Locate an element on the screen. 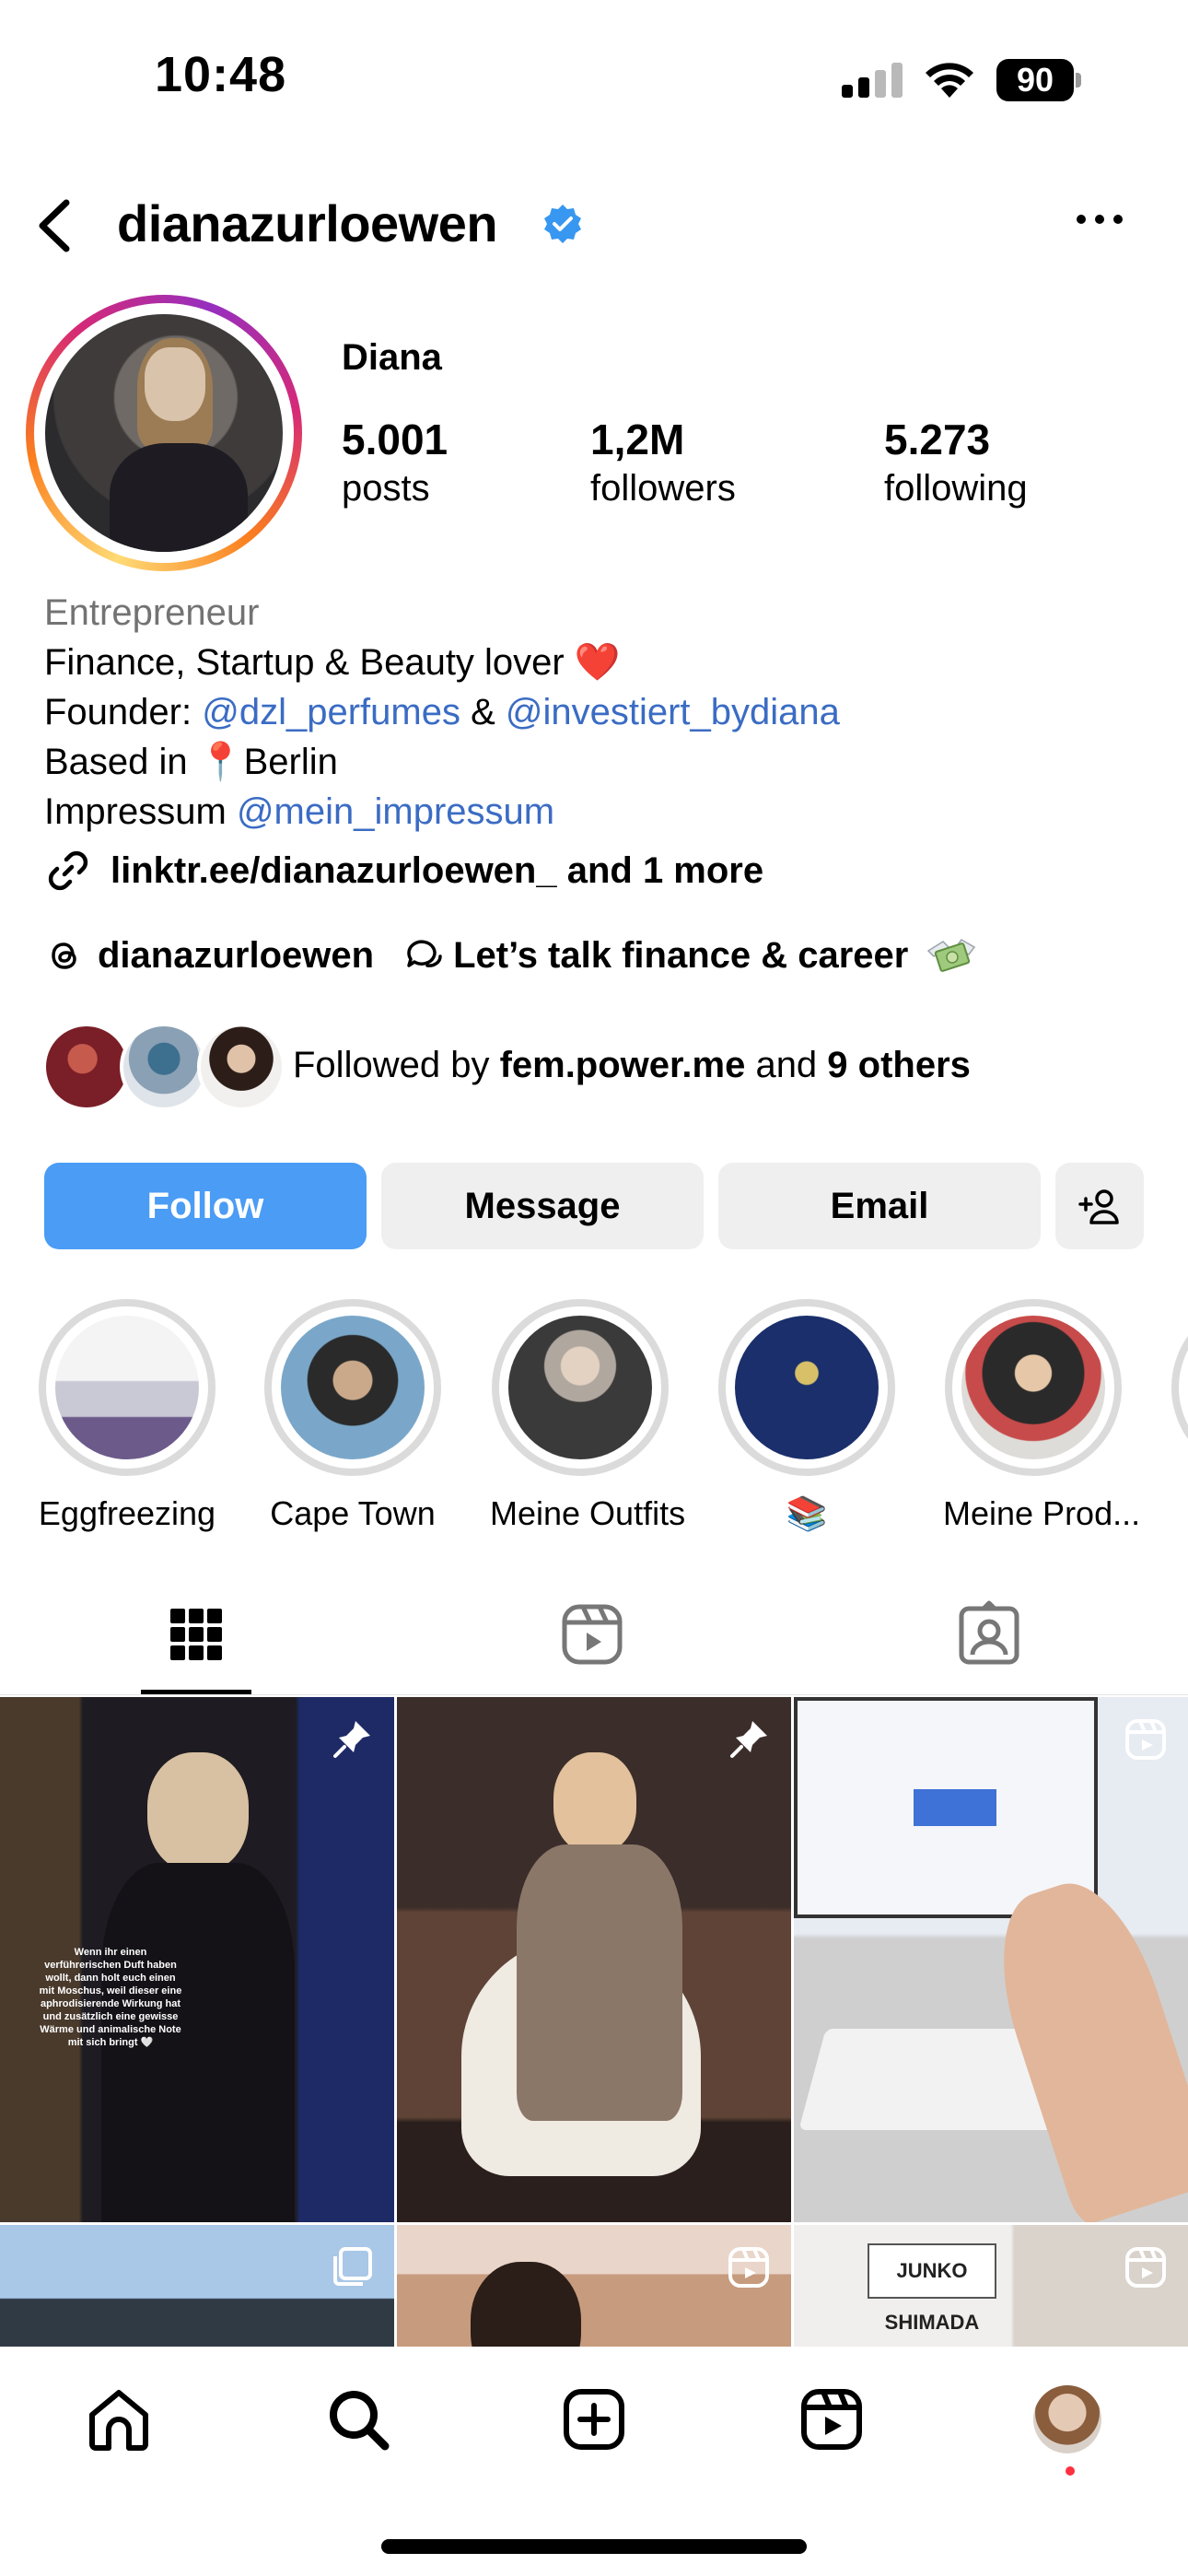 The width and height of the screenshot is (1188, 2576). grid-tab-icon is located at coordinates (196, 1634).